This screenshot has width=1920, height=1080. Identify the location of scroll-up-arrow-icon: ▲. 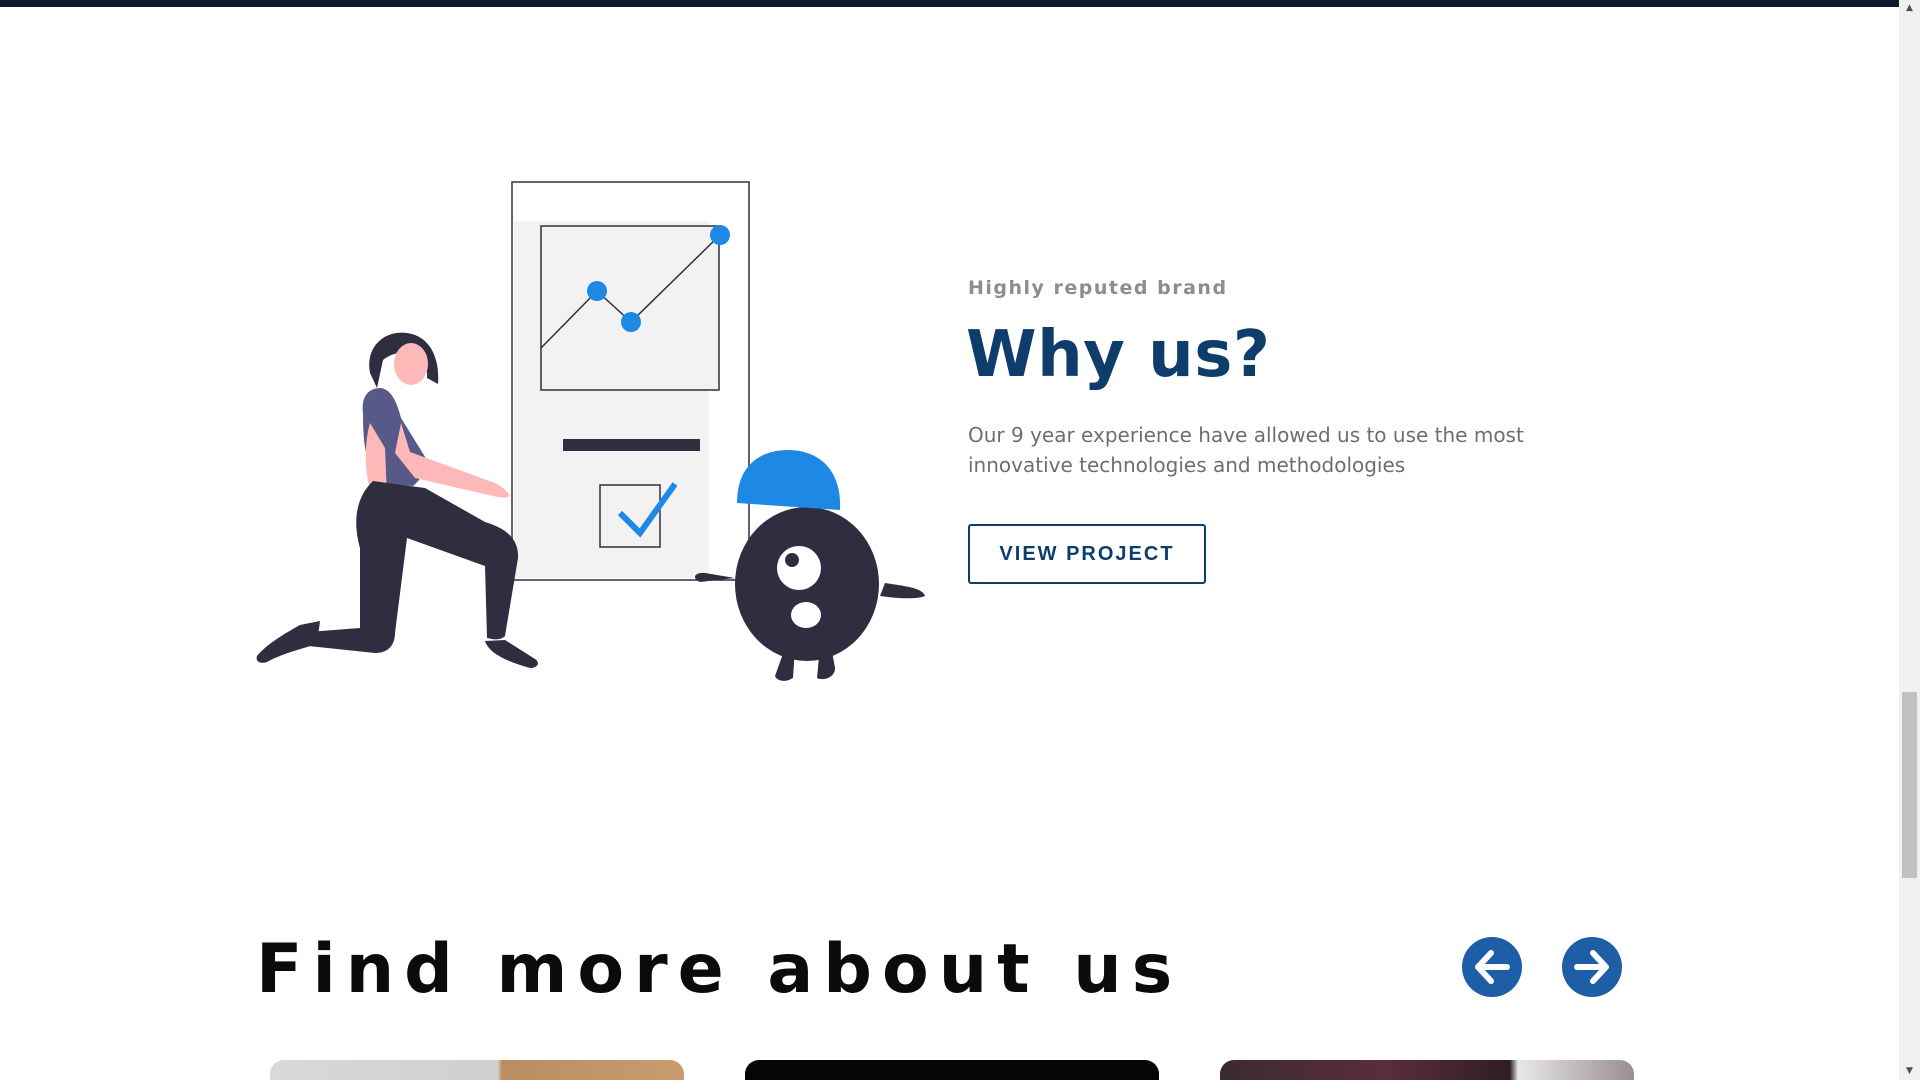
(1909, 8).